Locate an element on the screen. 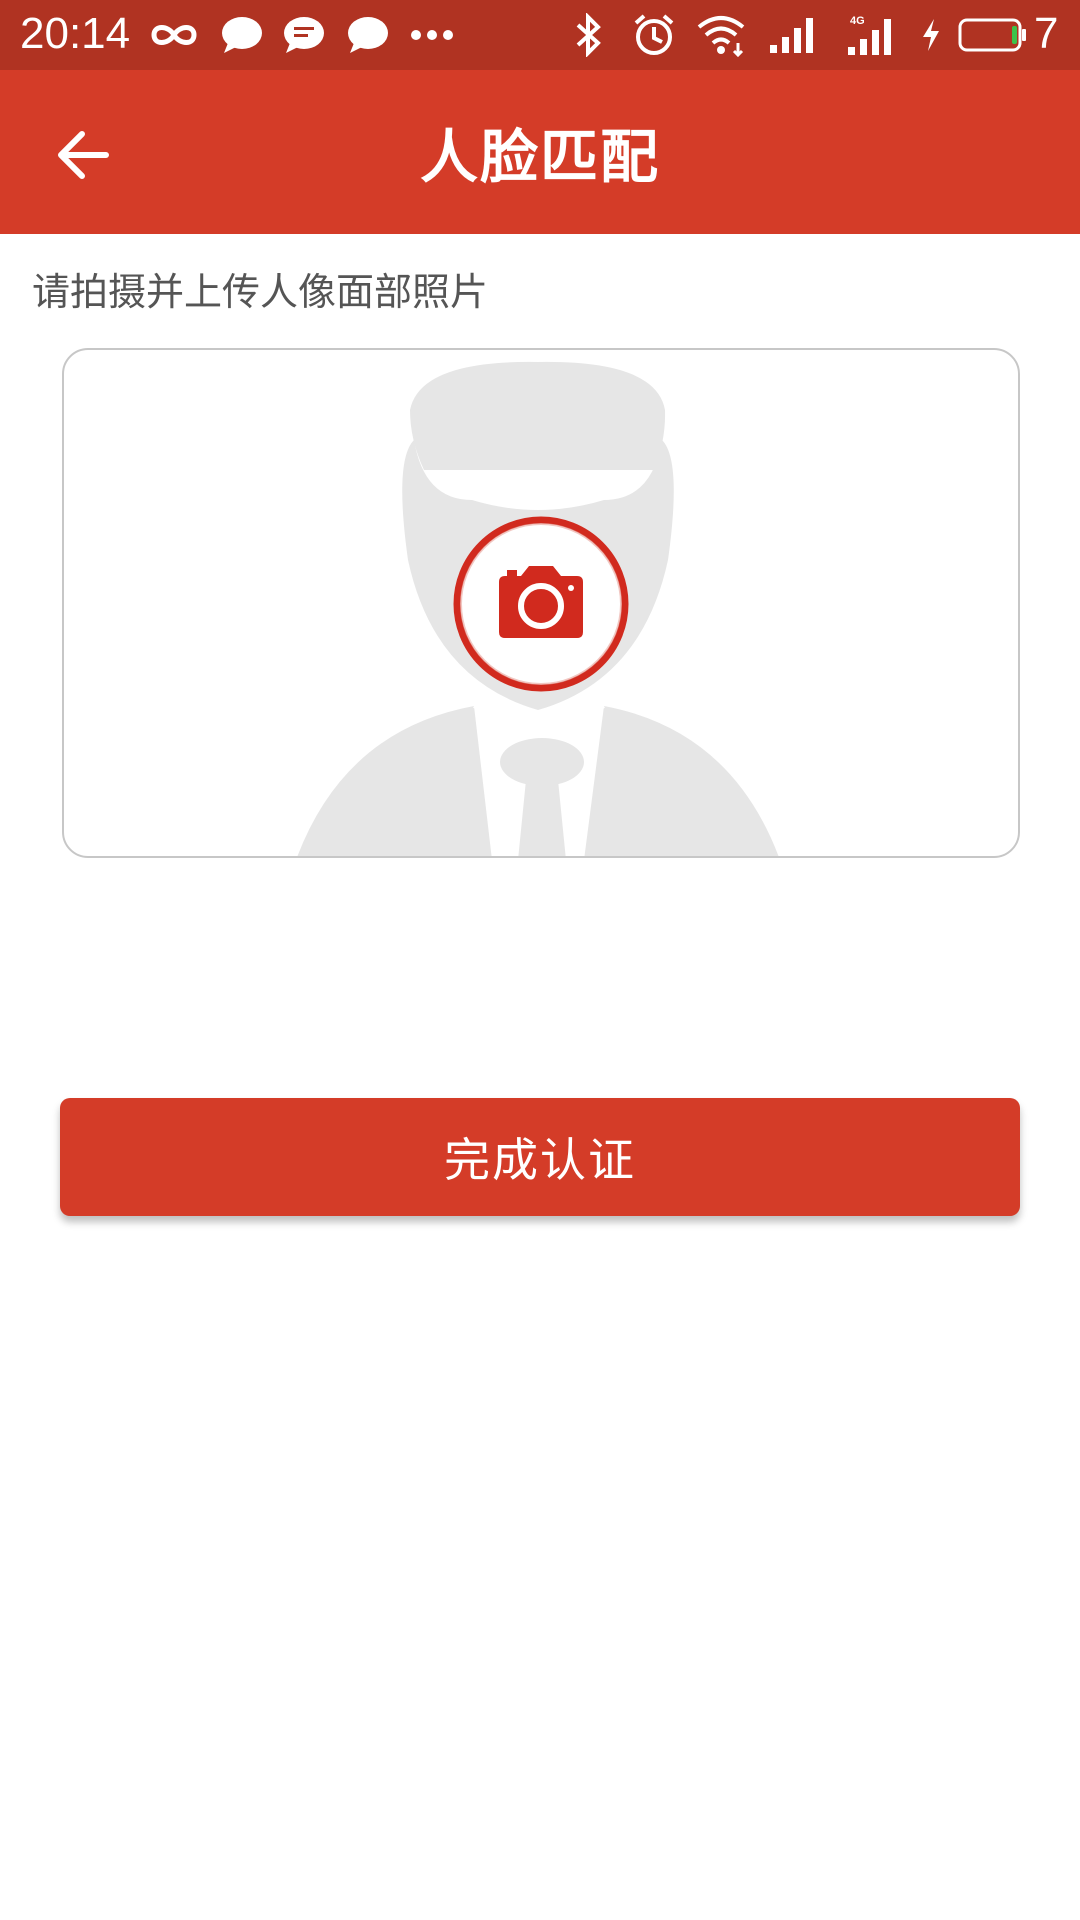 This screenshot has height=1920, width=1080. camera-button is located at coordinates (541, 604).